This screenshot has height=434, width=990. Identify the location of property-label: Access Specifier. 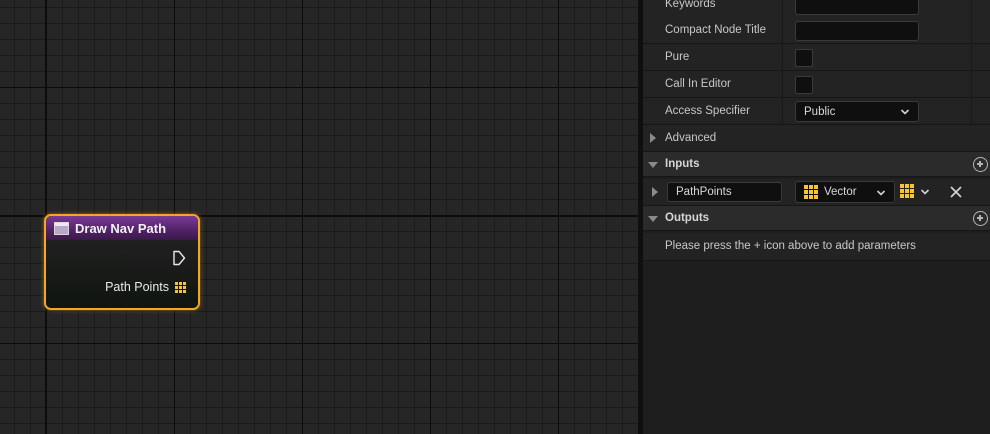
(708, 111).